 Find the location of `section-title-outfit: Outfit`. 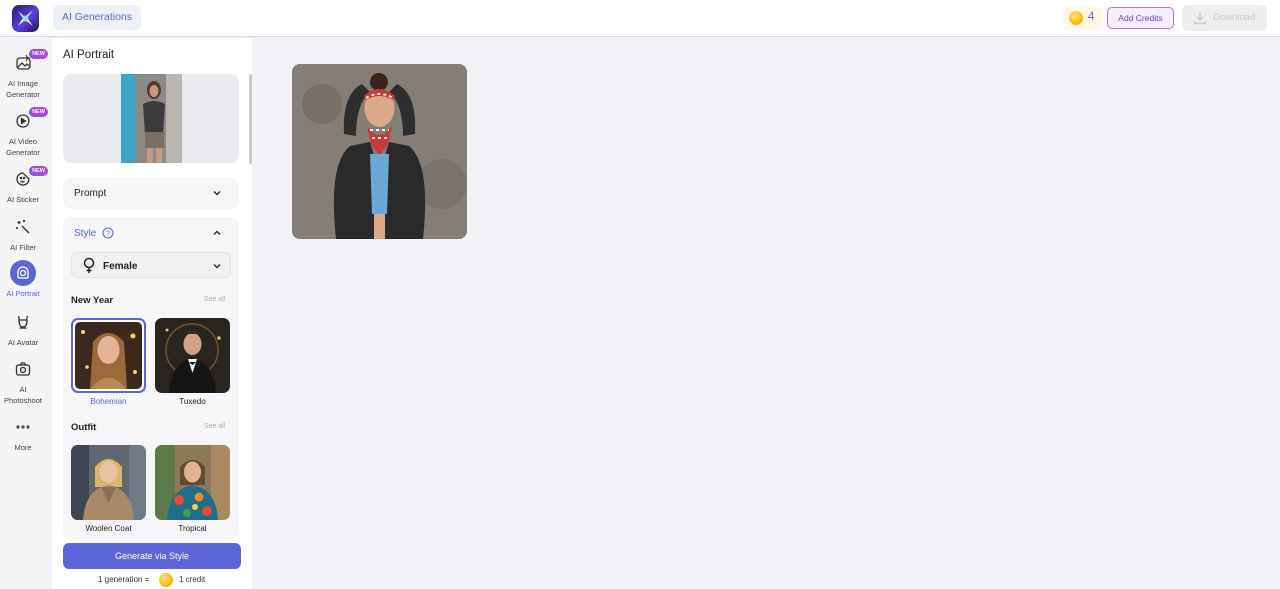

section-title-outfit: Outfit is located at coordinates (84, 427).